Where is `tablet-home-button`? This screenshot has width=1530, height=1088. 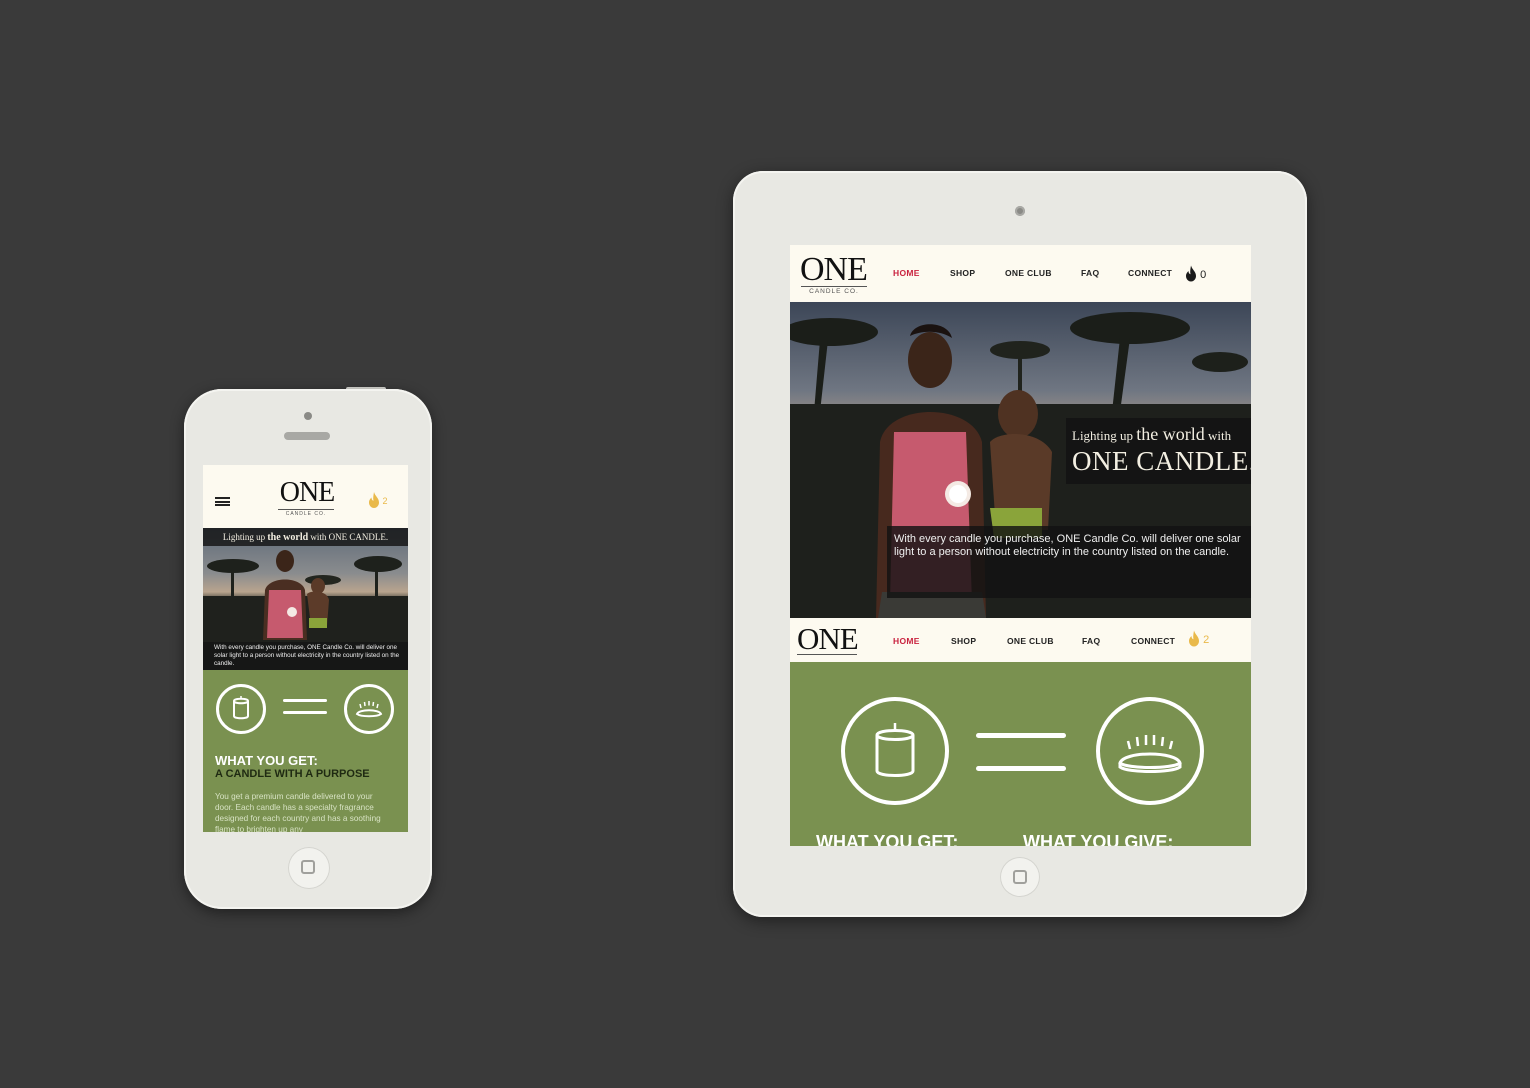
tablet-home-button is located at coordinates (1020, 877).